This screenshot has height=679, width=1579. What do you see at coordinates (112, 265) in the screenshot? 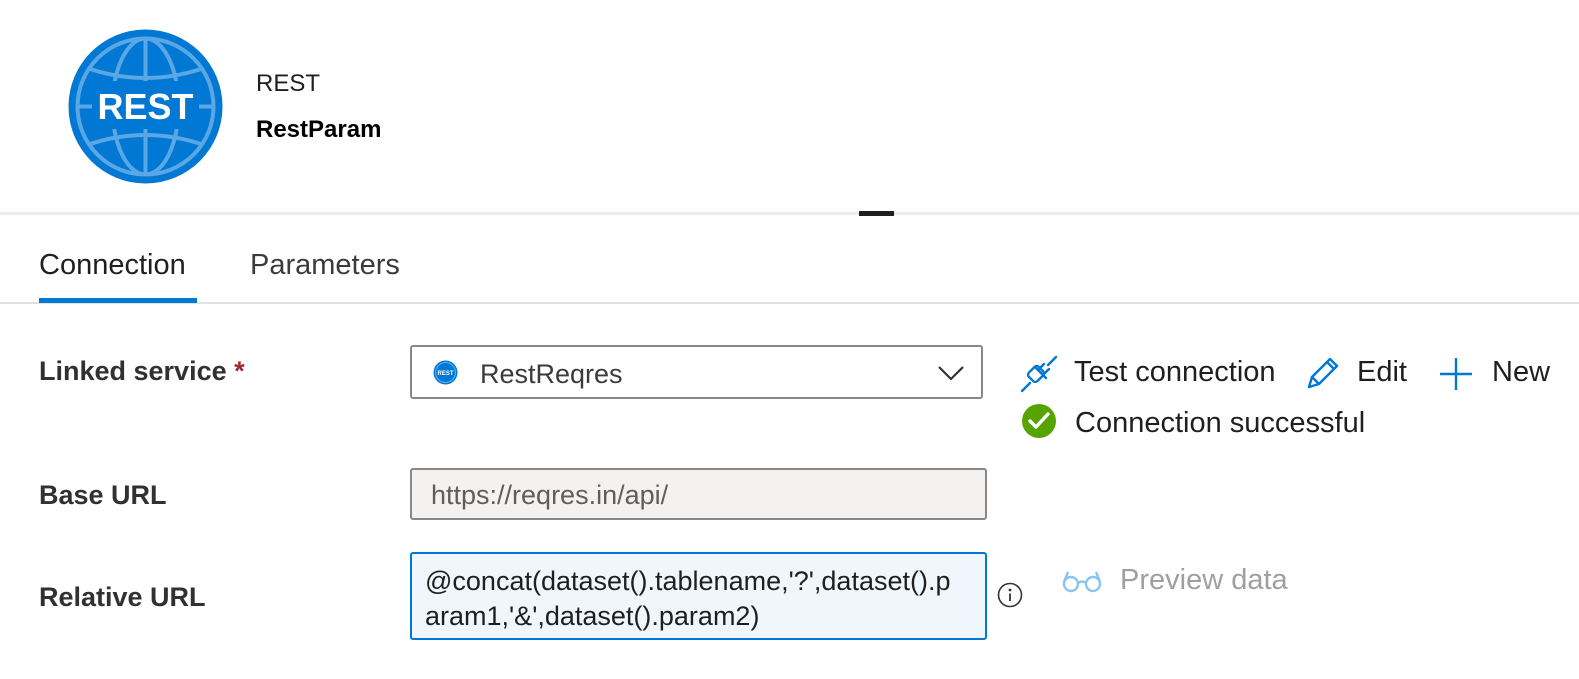
I see `tab-connection: Connection` at bounding box center [112, 265].